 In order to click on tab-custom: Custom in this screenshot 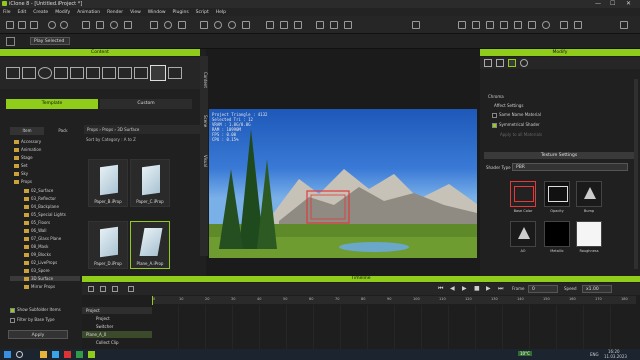, I will do `click(146, 104)`.